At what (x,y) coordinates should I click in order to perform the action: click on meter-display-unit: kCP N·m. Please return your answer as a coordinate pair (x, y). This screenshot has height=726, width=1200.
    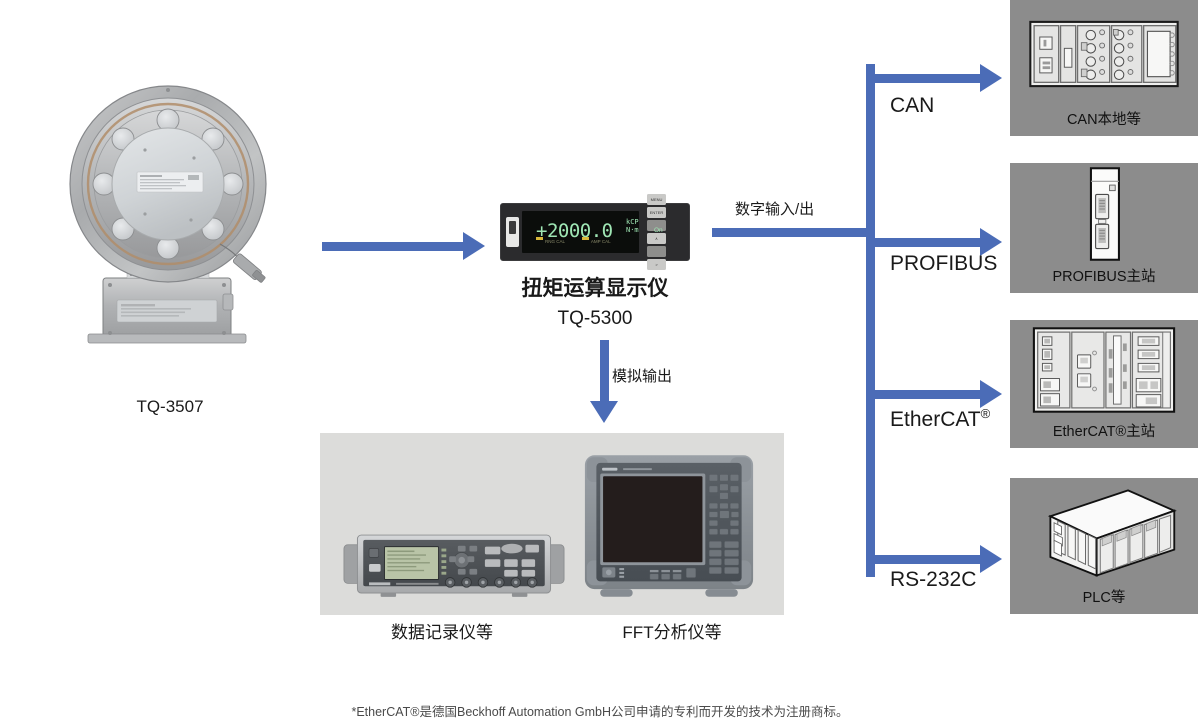
    Looking at the image, I should click on (632, 226).